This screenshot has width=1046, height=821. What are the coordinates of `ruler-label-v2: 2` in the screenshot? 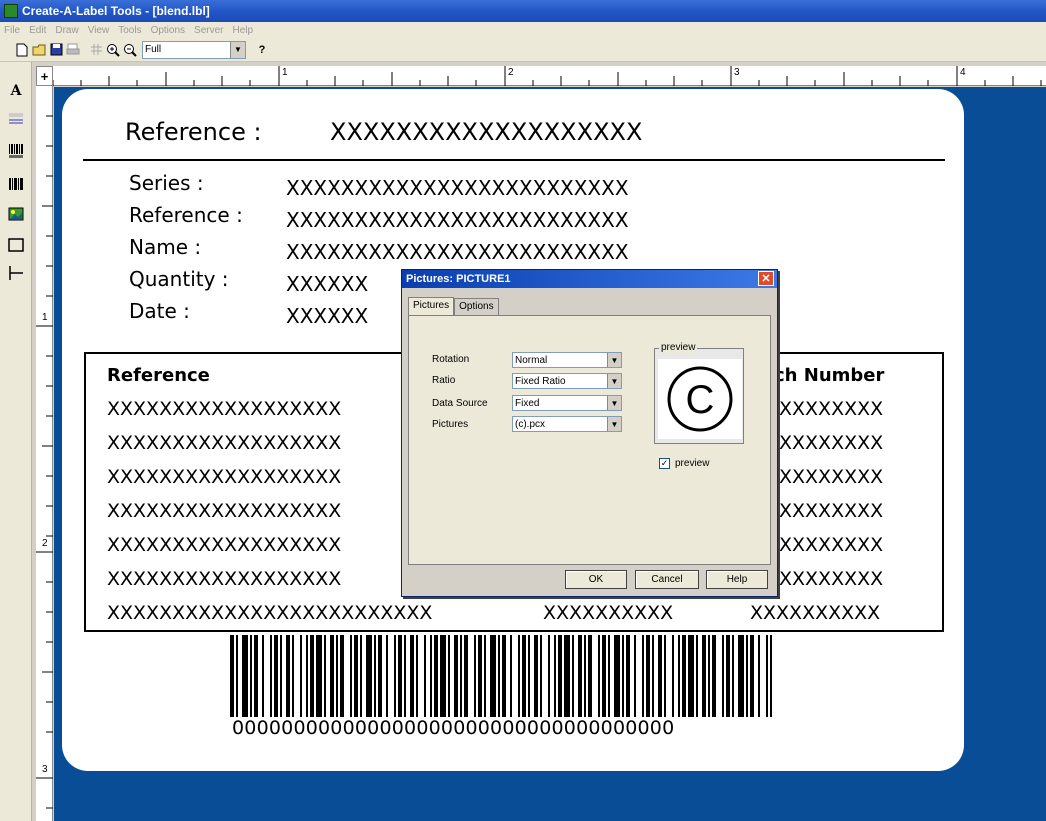 It's located at (45, 543).